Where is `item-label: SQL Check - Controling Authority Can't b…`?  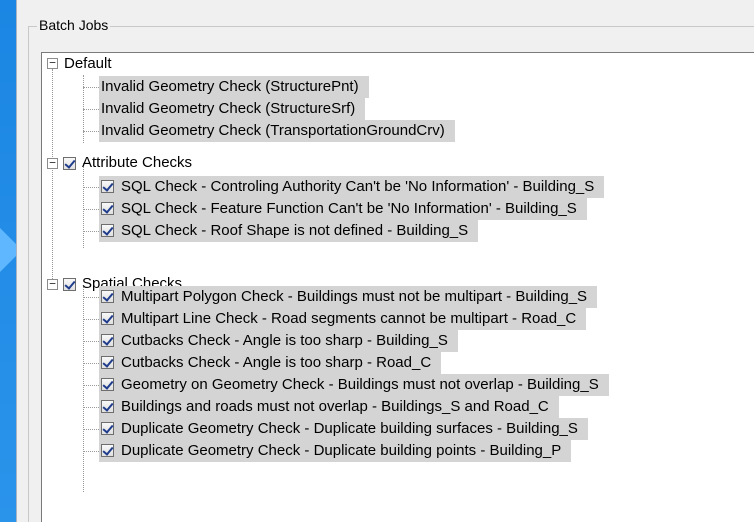 item-label: SQL Check - Controling Authority Can't b… is located at coordinates (352, 187).